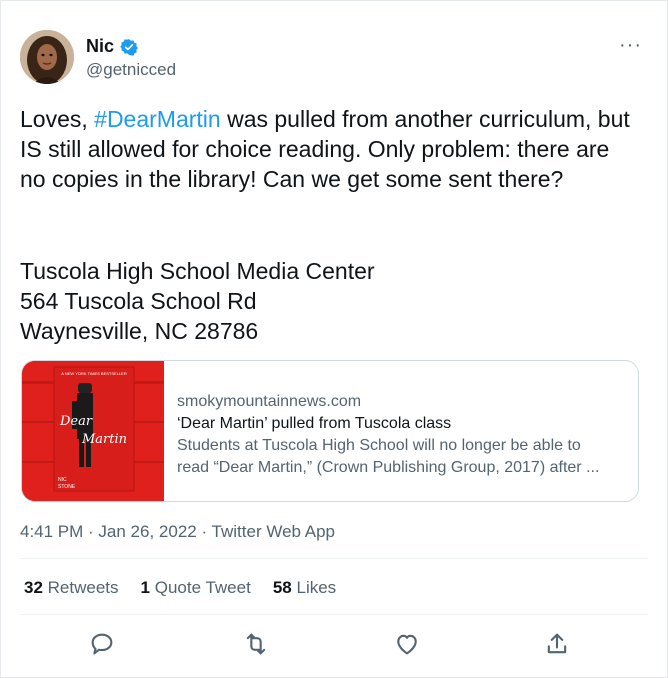 This screenshot has width=668, height=678. What do you see at coordinates (76, 421) in the screenshot?
I see `book-title-word1: Dear` at bounding box center [76, 421].